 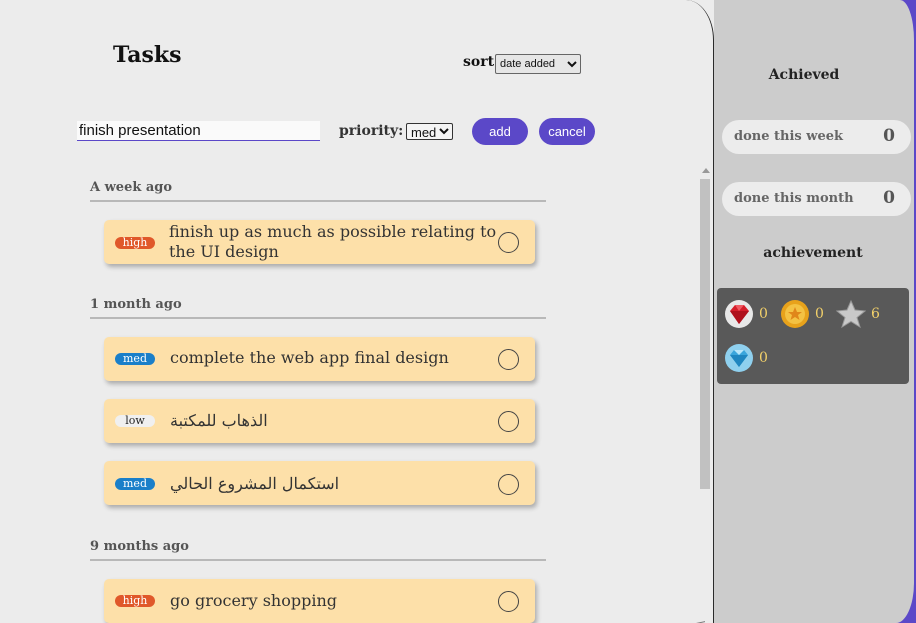 I want to click on task-card: high go grocery shopping, so click(x=319, y=601).